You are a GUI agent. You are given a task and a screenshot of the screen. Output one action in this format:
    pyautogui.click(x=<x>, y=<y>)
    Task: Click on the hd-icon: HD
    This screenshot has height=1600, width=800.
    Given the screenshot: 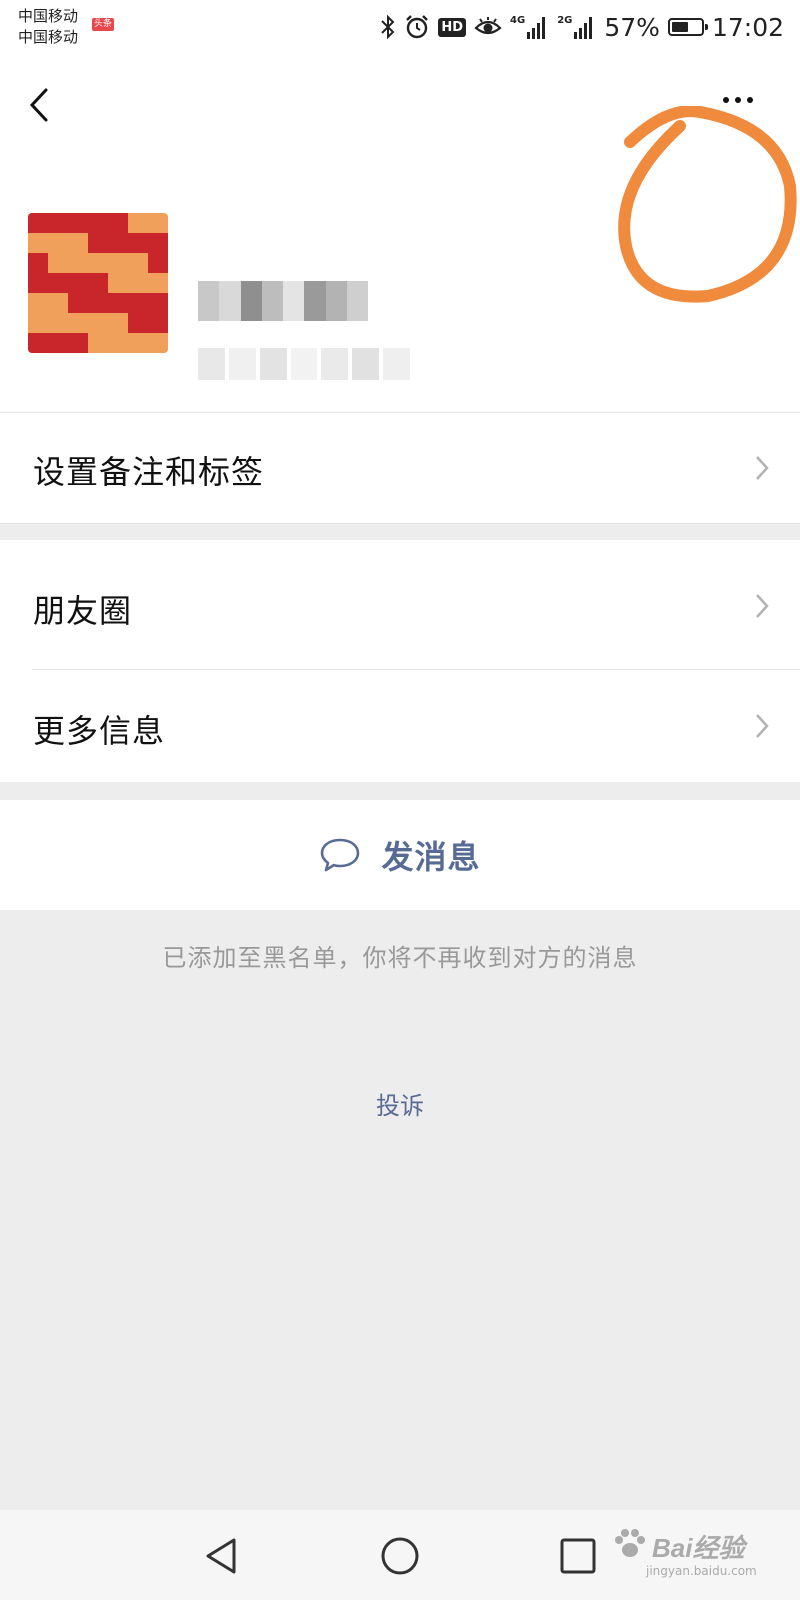 What is the action you would take?
    pyautogui.click(x=452, y=27)
    